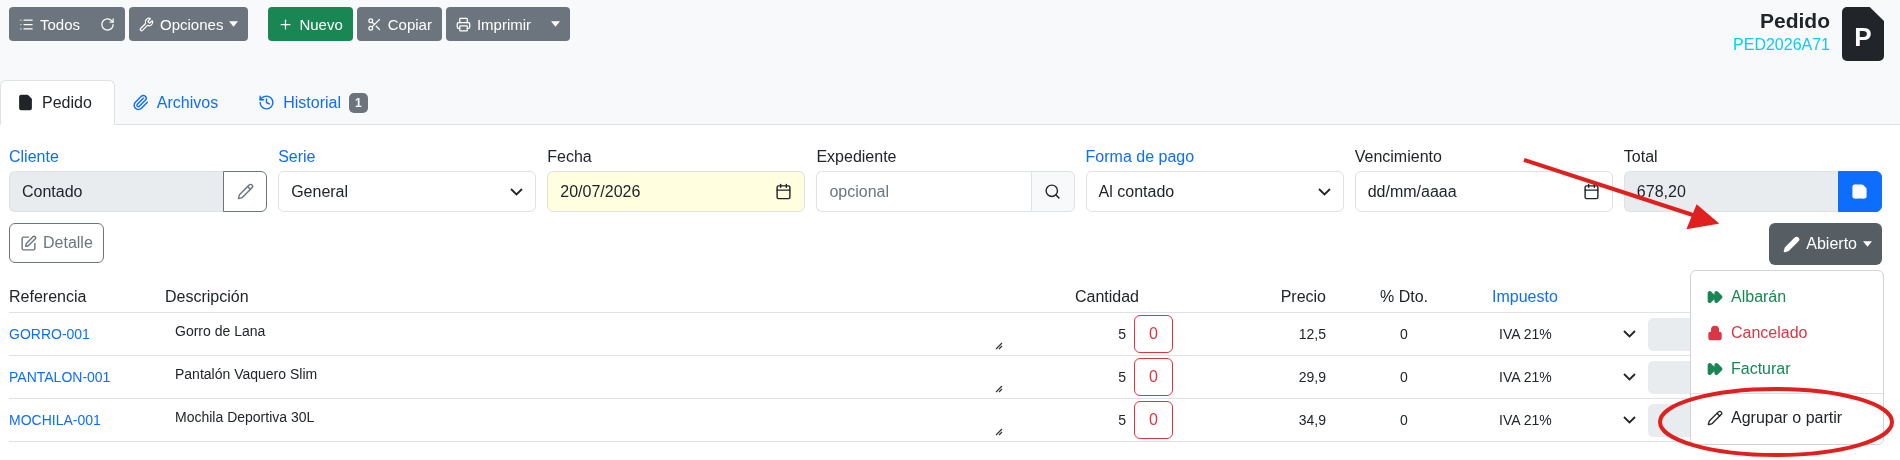 The image size is (1900, 460). I want to click on reference-link: PANTALON-001, so click(60, 377).